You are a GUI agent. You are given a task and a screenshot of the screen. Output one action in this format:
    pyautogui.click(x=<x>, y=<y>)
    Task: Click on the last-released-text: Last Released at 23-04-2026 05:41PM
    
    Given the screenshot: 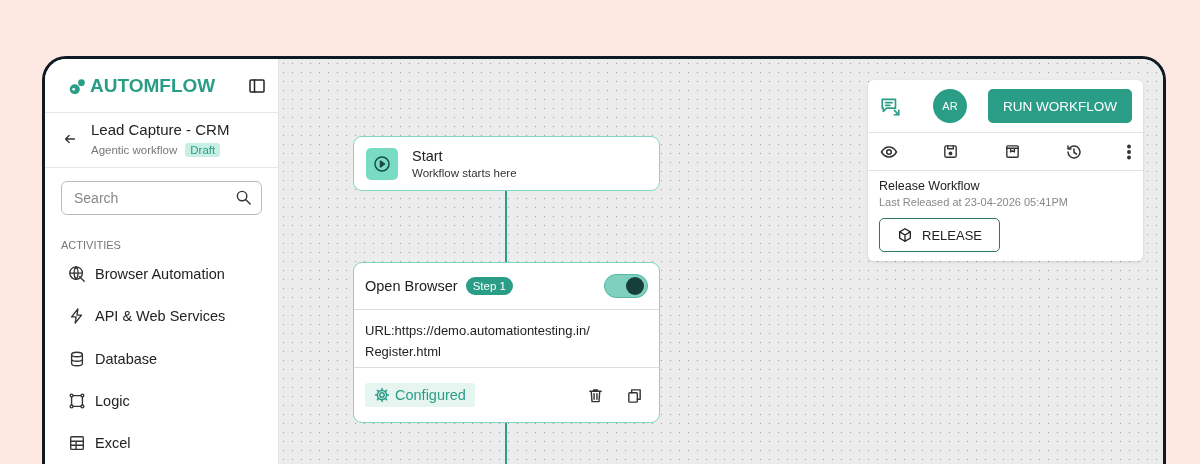 What is the action you would take?
    pyautogui.click(x=974, y=202)
    